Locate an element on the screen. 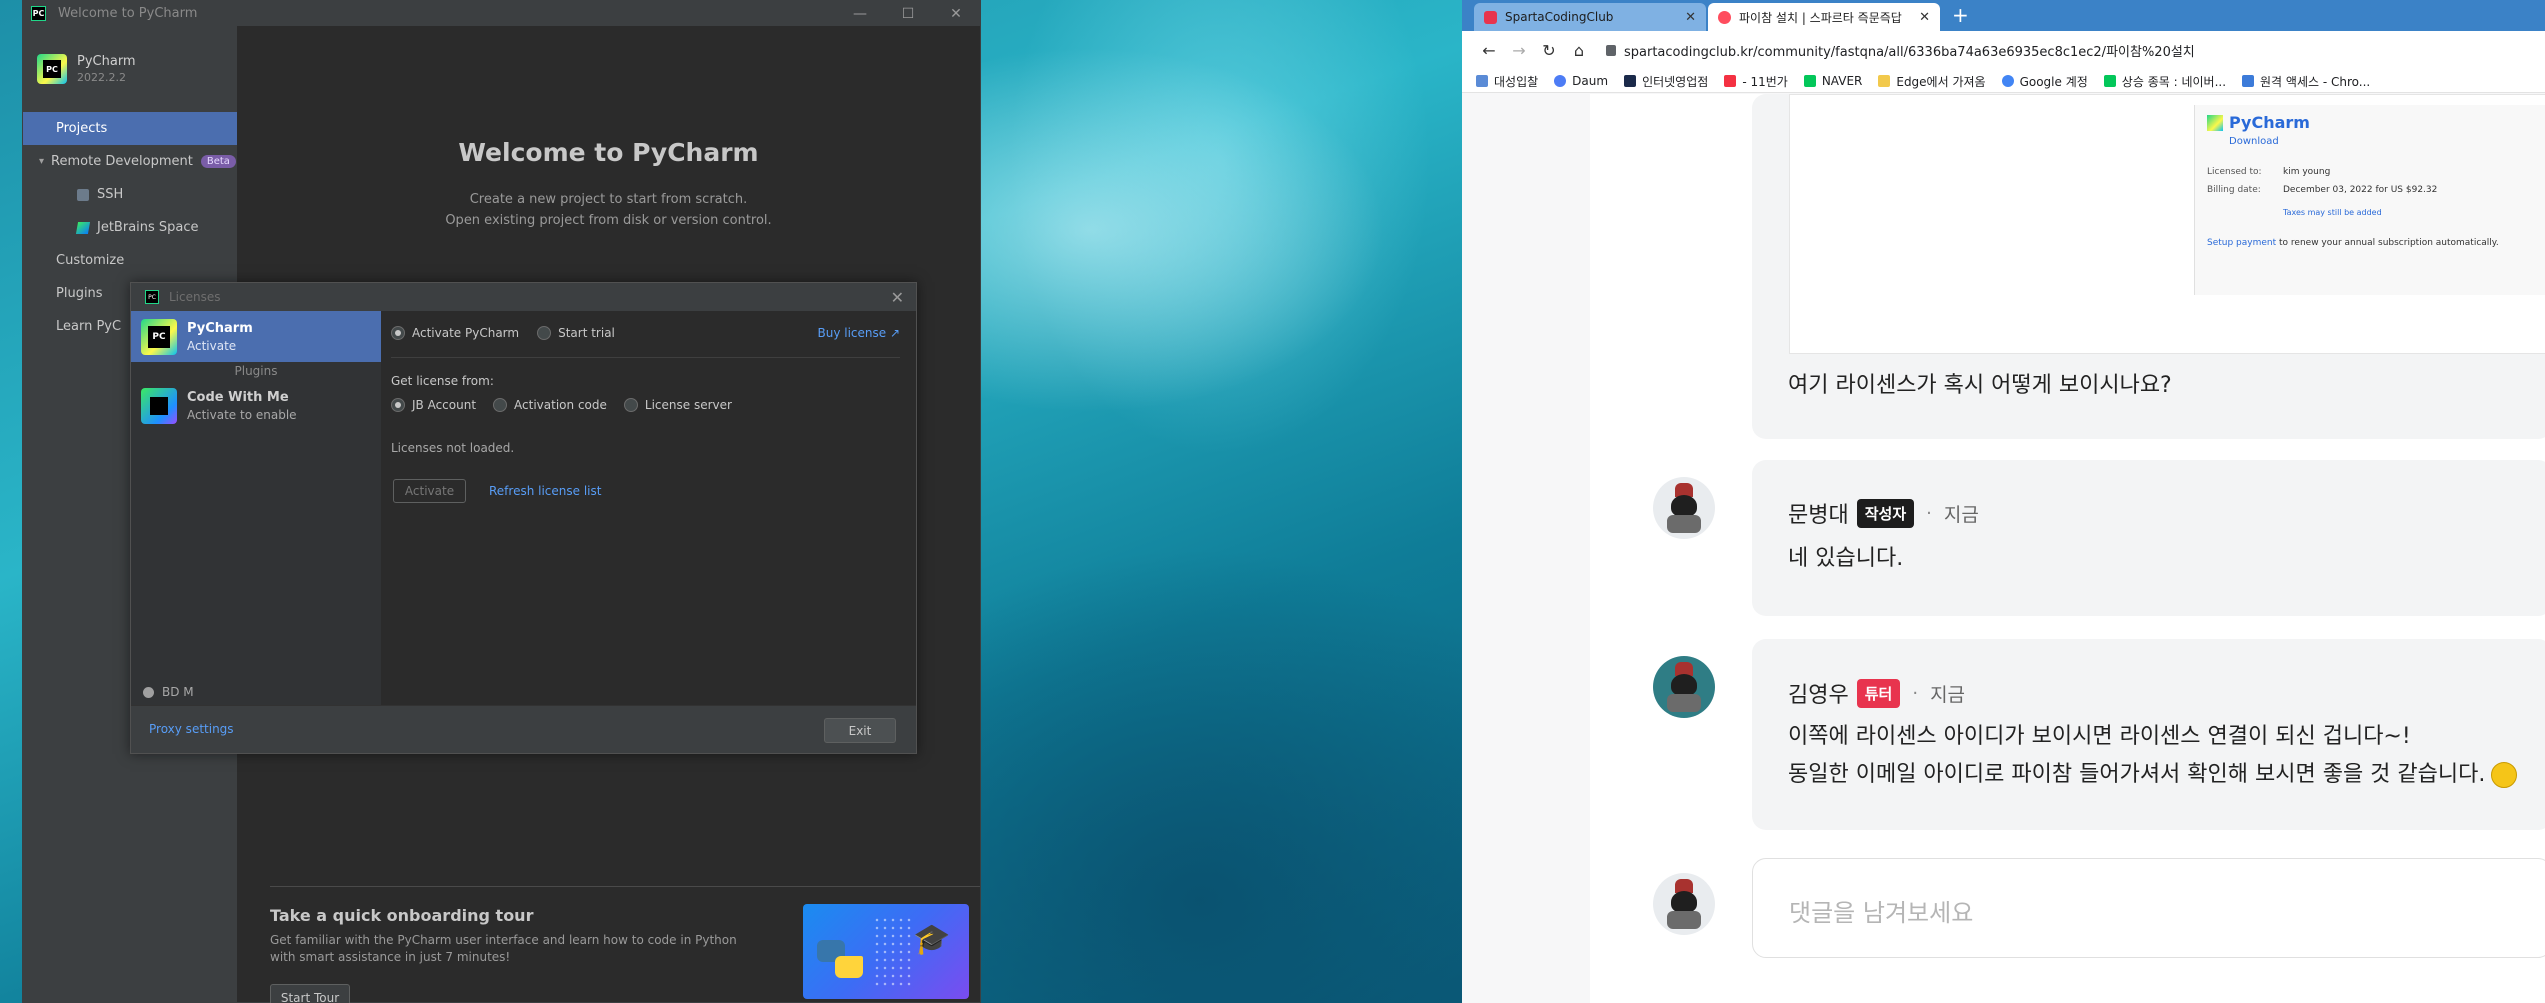 Image resolution: width=2545 pixels, height=1003 pixels. reload-icon: ↻ is located at coordinates (1549, 50).